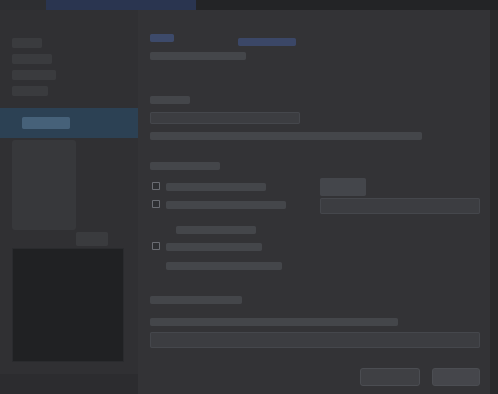  I want to click on scrollbar, so click(494, 202).